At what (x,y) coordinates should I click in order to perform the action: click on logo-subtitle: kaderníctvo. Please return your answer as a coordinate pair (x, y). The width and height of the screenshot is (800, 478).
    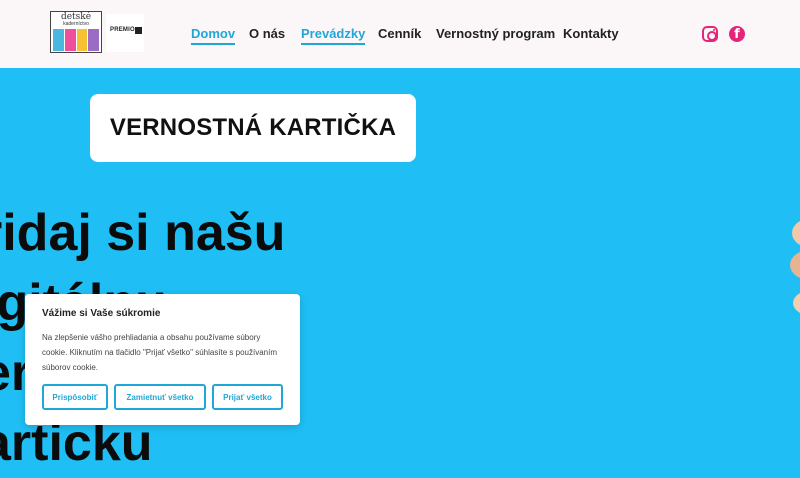
    Looking at the image, I should click on (76, 24).